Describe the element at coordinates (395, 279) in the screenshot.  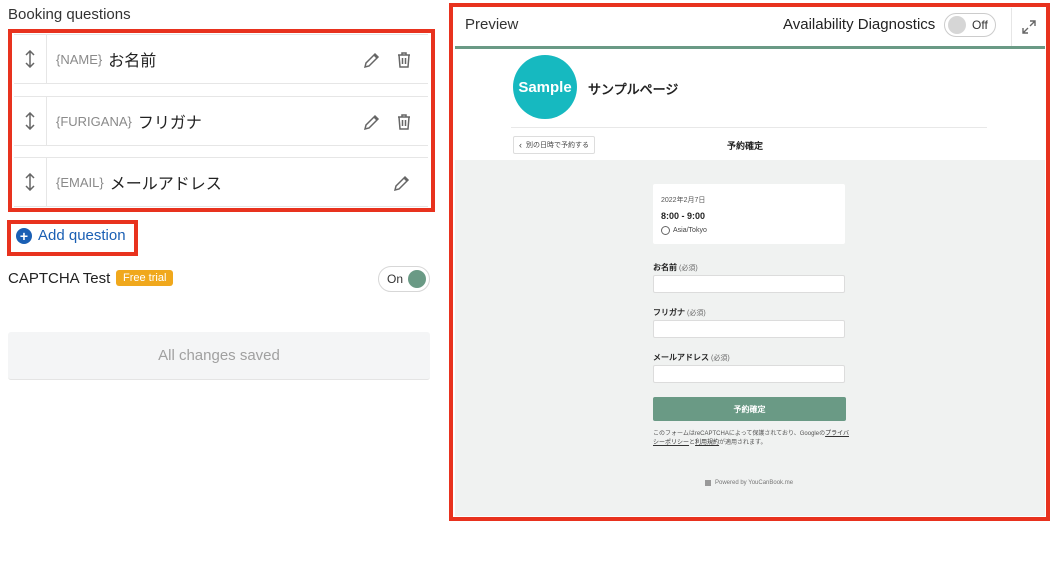
I see `toggle-state-label: On` at that location.